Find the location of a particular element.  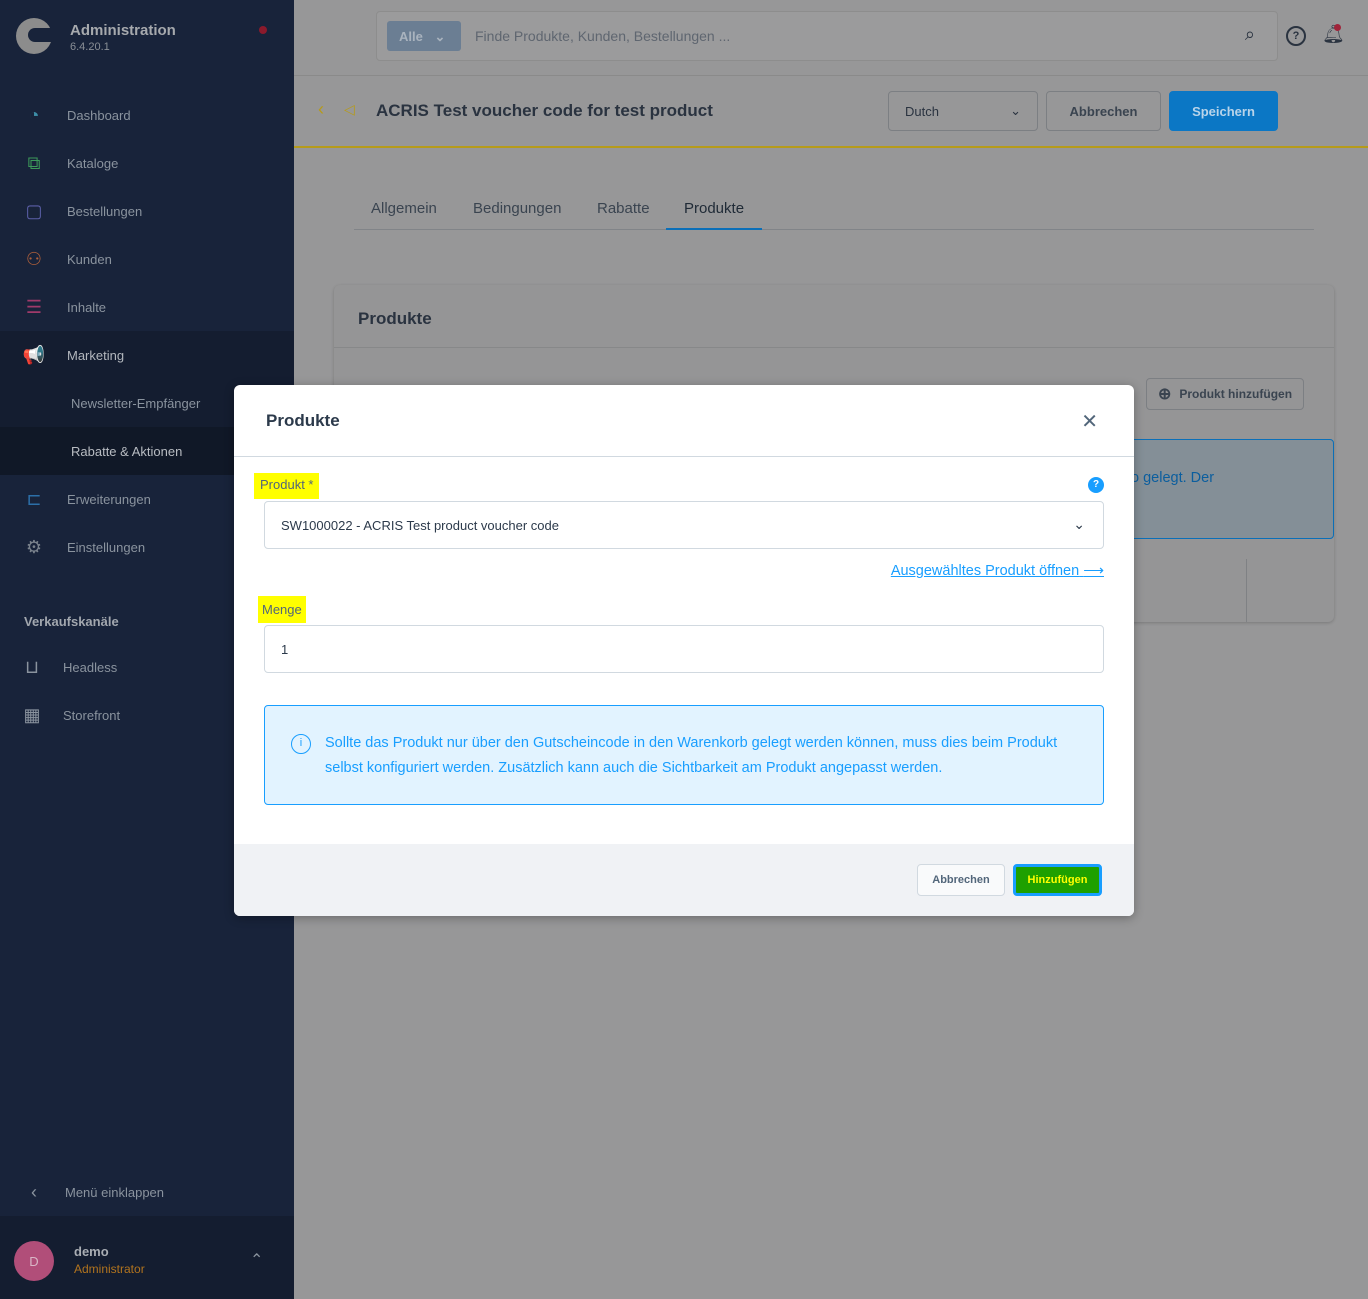

modal-cancel-button: Abbrechen is located at coordinates (961, 880).